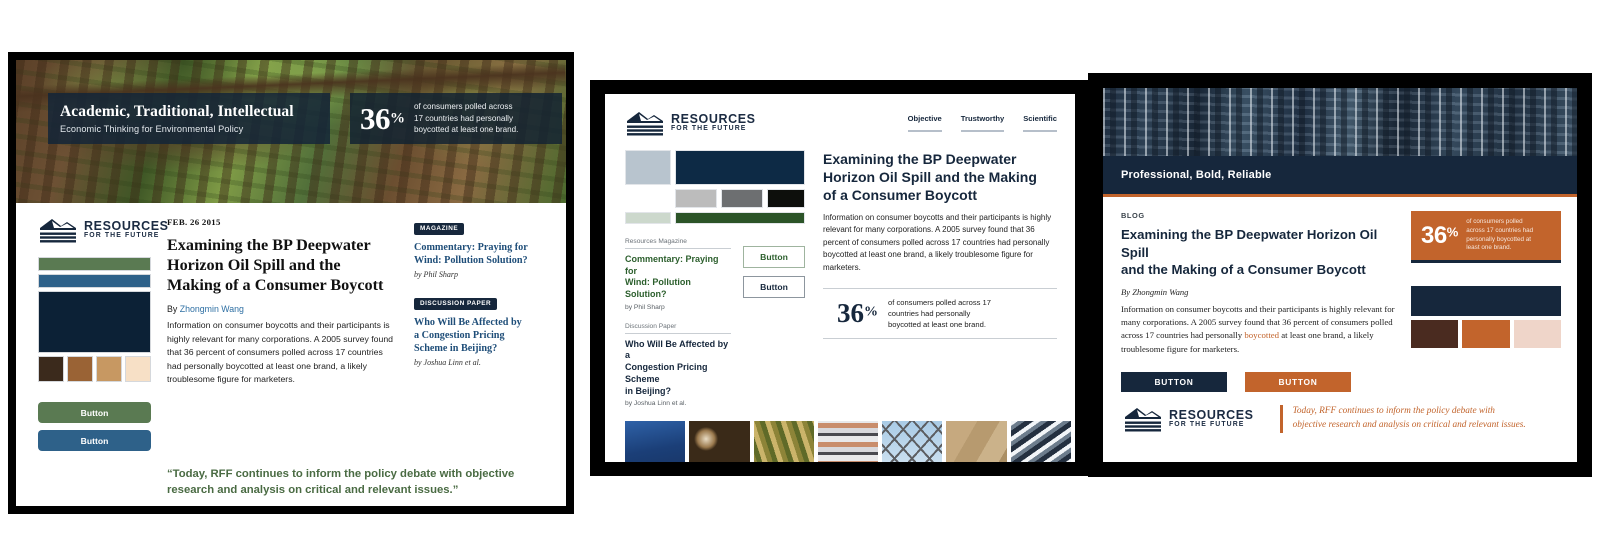 This screenshot has width=1600, height=559. I want to click on water-waves-thumbnail, so click(655, 441).